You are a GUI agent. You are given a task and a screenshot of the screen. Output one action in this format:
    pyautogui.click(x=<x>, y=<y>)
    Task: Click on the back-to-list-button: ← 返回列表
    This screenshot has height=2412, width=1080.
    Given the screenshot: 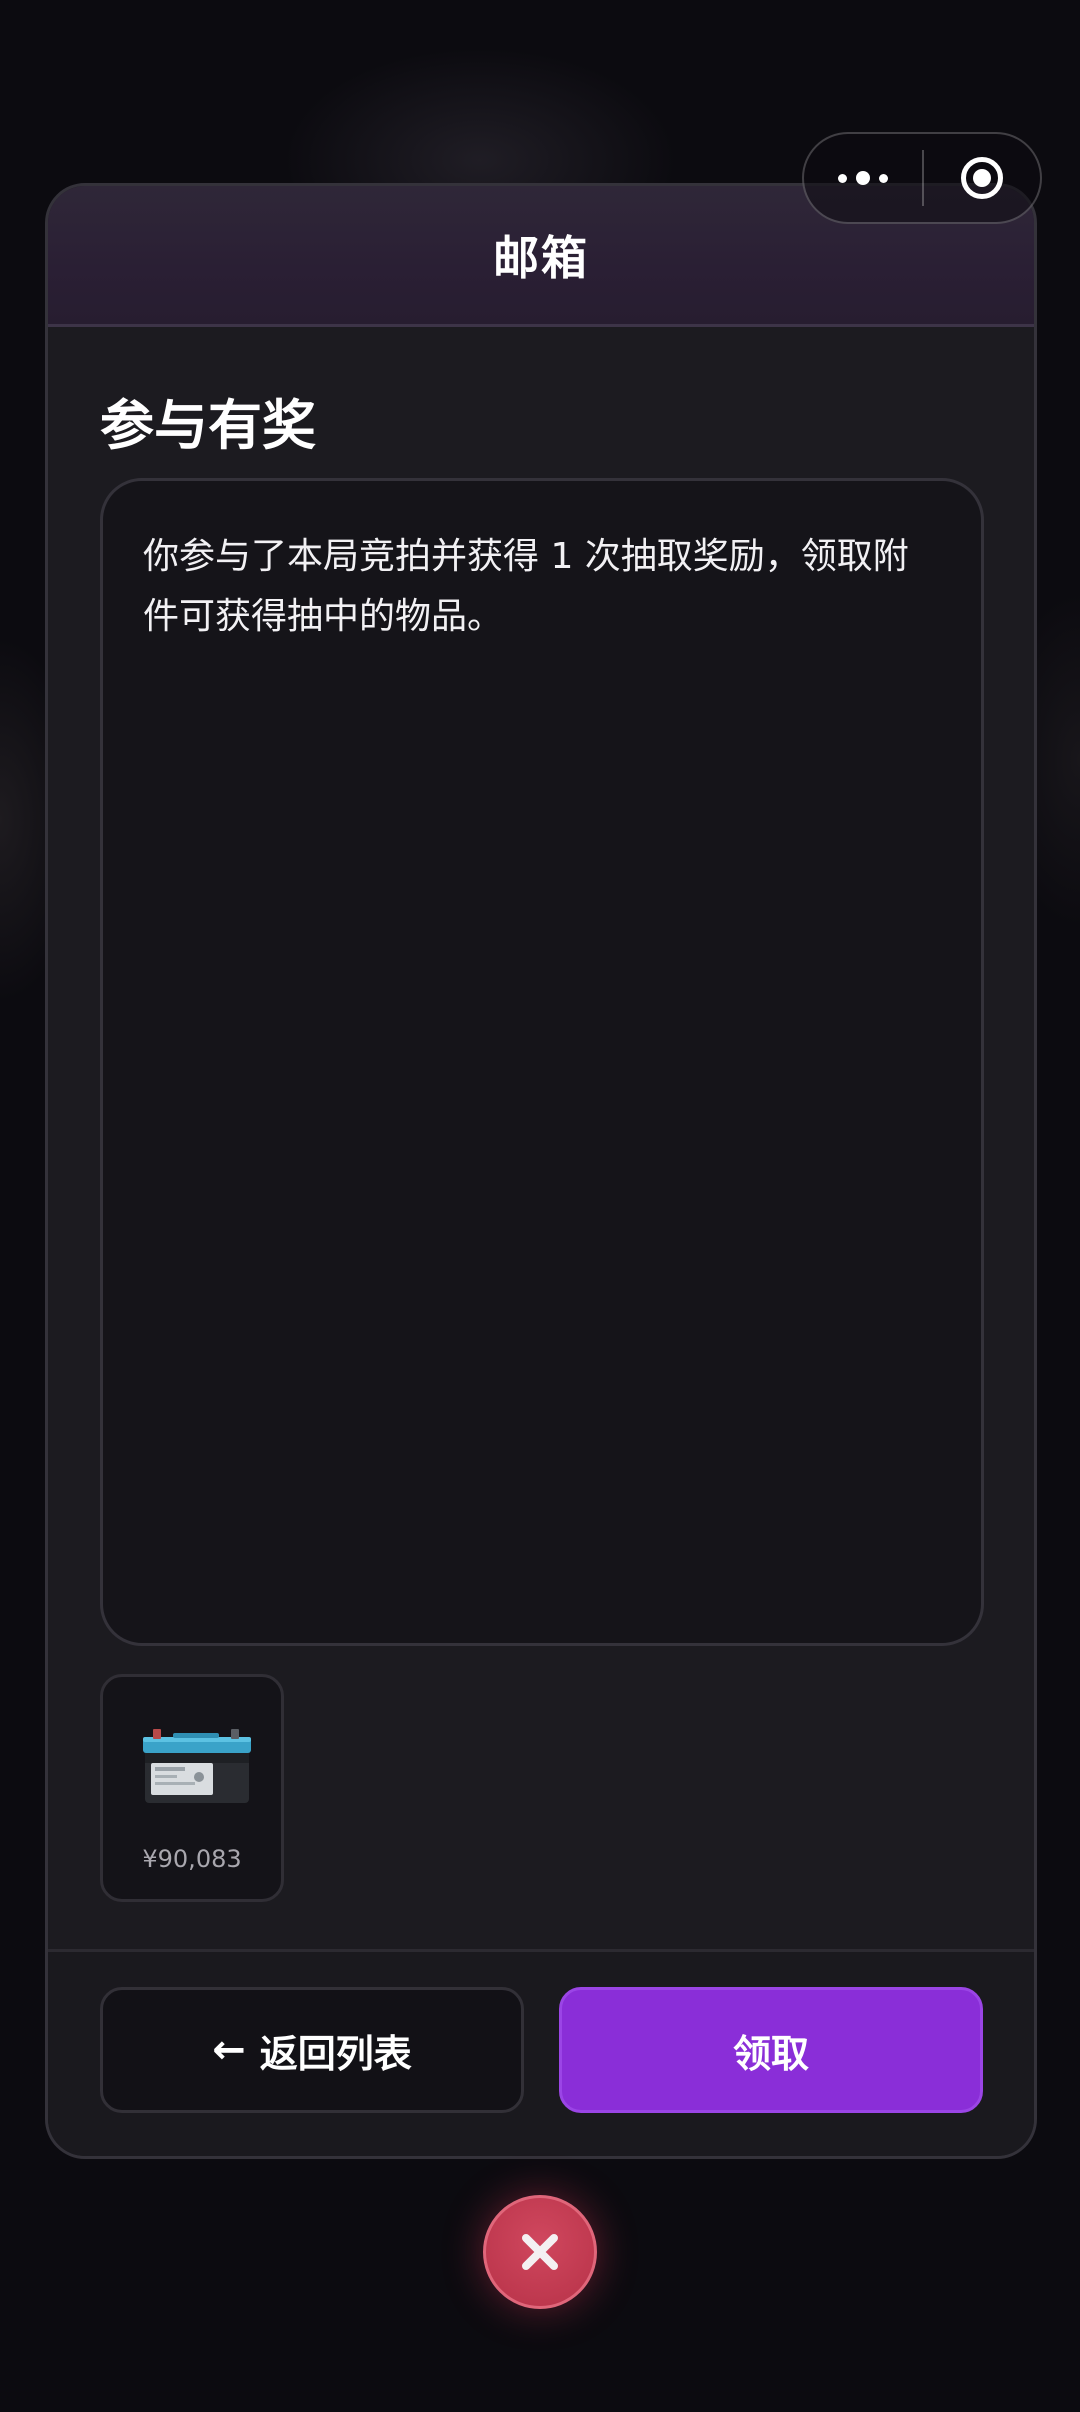 What is the action you would take?
    pyautogui.click(x=312, y=2050)
    